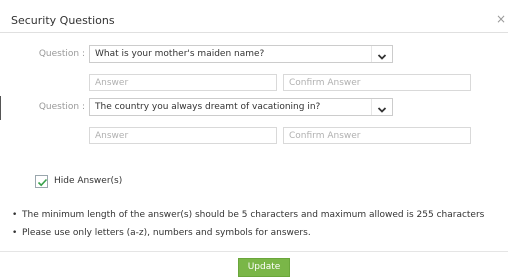 The height and width of the screenshot is (280, 508). I want to click on question-1-confirm-answer-input, so click(377, 82).